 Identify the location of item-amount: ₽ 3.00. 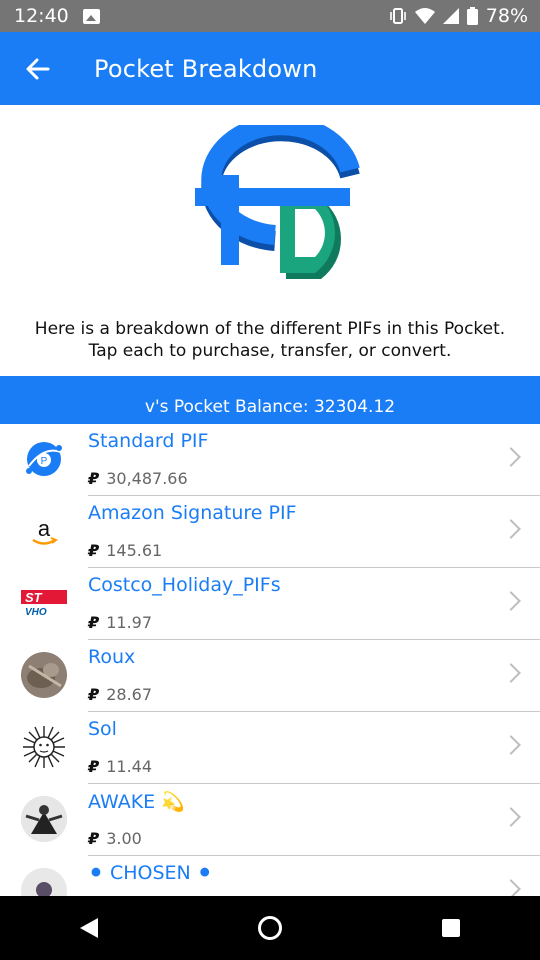
(115, 838).